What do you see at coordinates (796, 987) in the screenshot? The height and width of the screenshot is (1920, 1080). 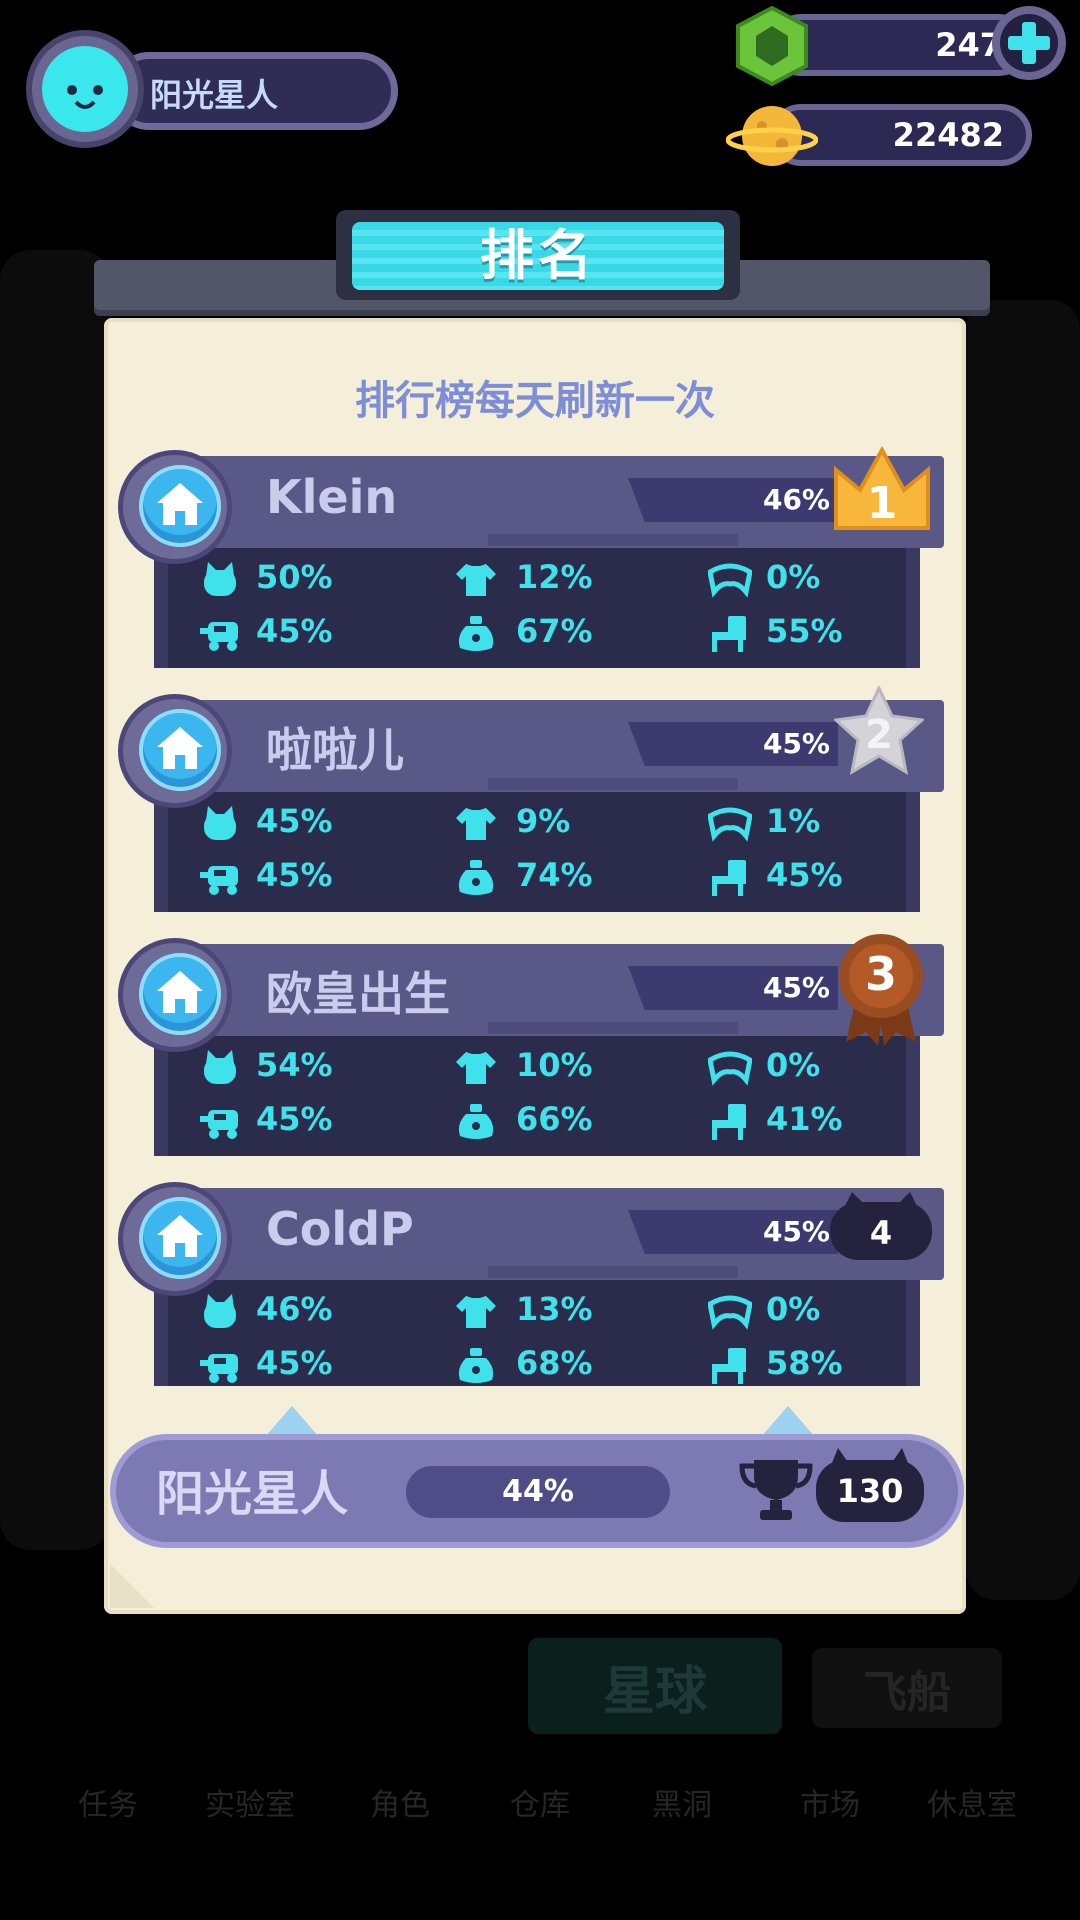 I see `progress-percent: 45%` at bounding box center [796, 987].